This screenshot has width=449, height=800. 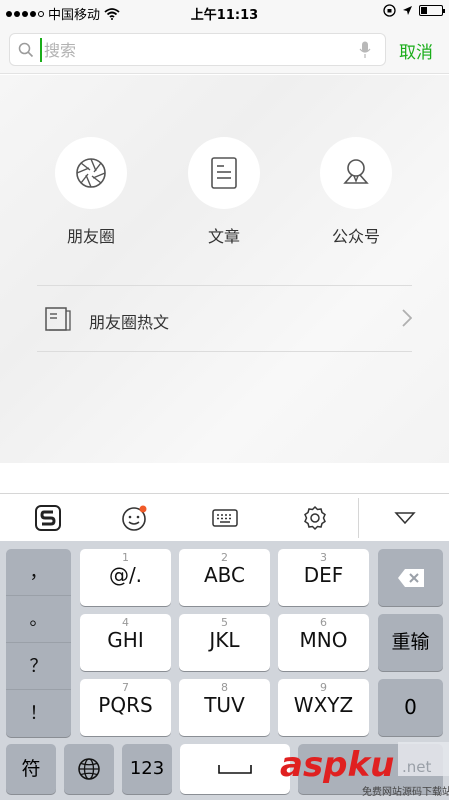 What do you see at coordinates (58, 319) in the screenshot?
I see `article-list-icon` at bounding box center [58, 319].